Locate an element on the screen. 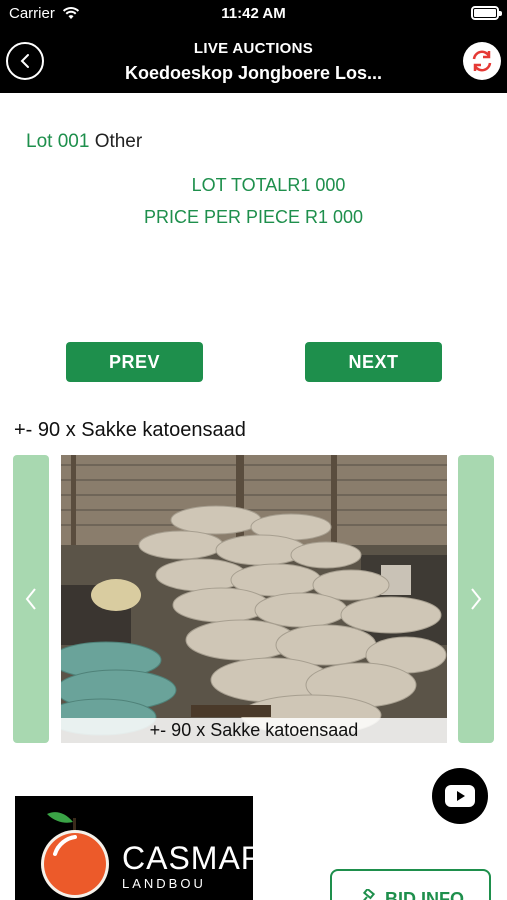  bid-info-label: BID INFO is located at coordinates (424, 894).